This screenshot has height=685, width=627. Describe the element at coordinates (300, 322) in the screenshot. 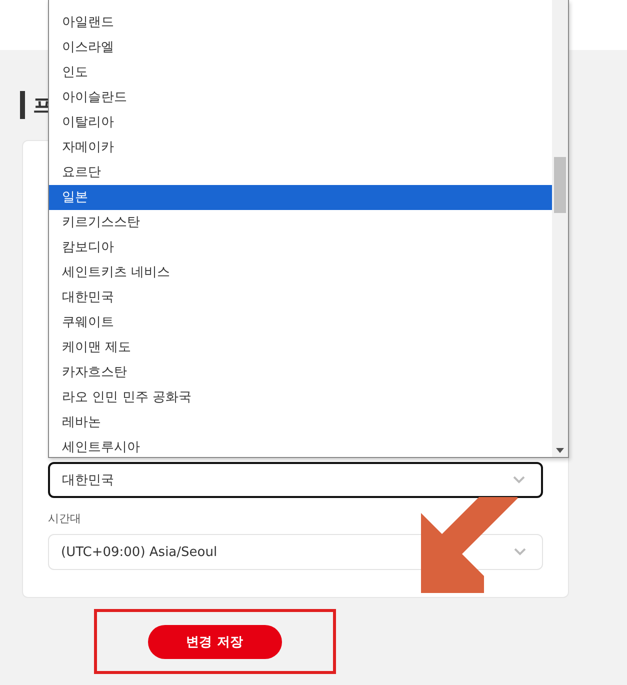

I see `dropdown-option: 쿠웨이트` at that location.